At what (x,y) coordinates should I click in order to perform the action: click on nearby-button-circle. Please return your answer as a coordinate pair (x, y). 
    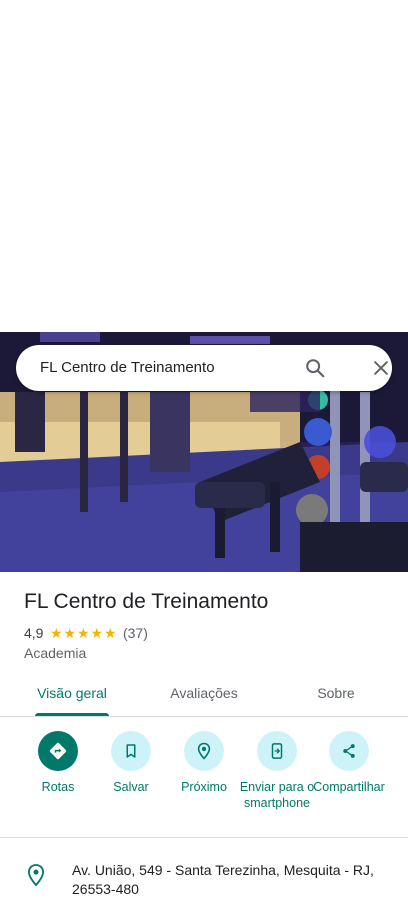
    Looking at the image, I should click on (204, 751).